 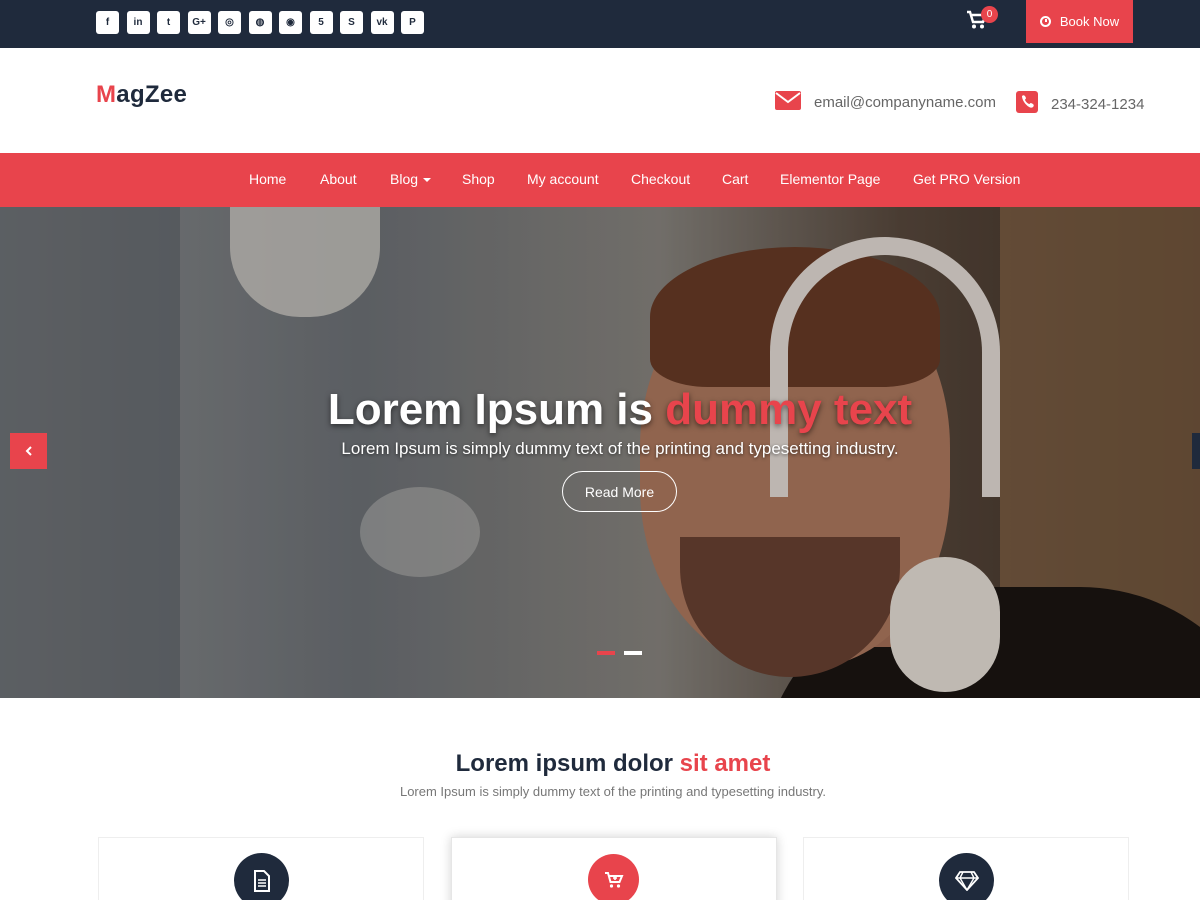 What do you see at coordinates (600, 24) in the screenshot?
I see `top-bar: f in t G+ ◎ ◍ ◉ 5 S vk P 0 Book Now` at bounding box center [600, 24].